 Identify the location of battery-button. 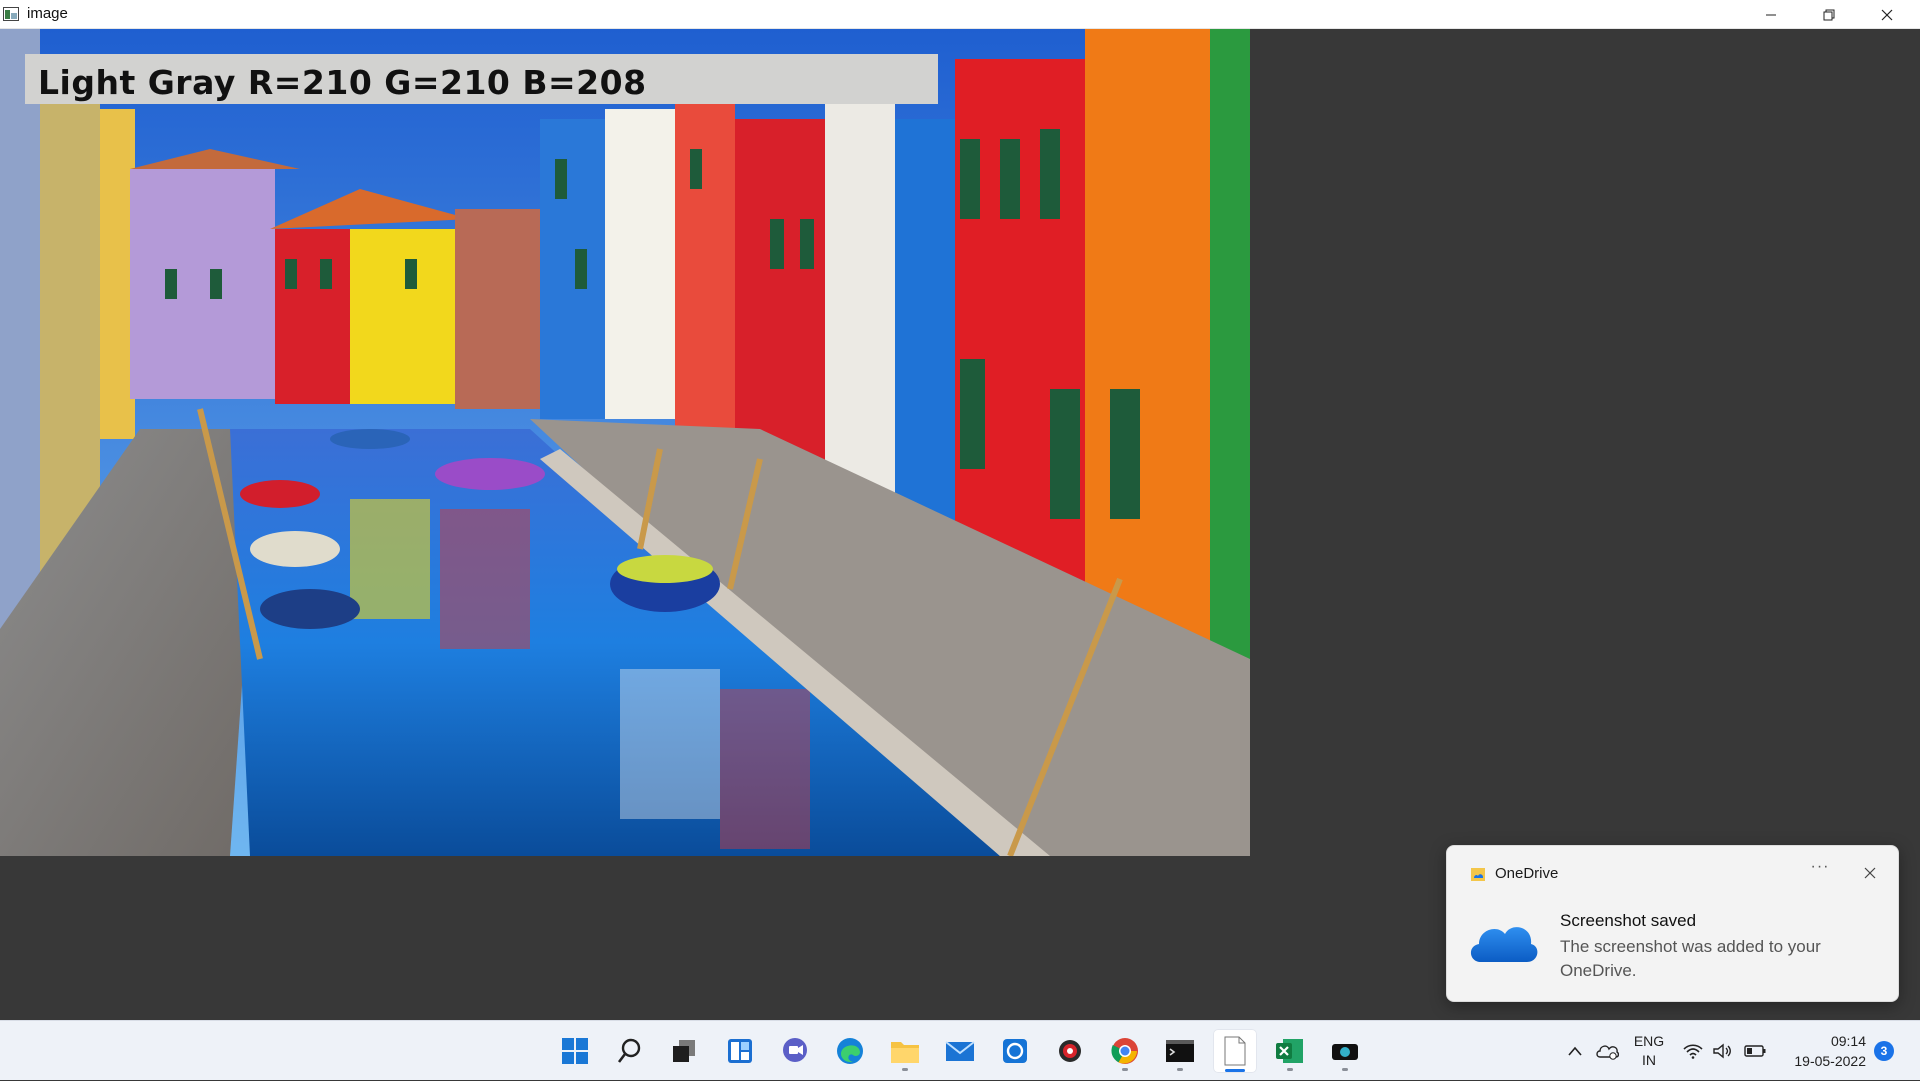
(1755, 1051).